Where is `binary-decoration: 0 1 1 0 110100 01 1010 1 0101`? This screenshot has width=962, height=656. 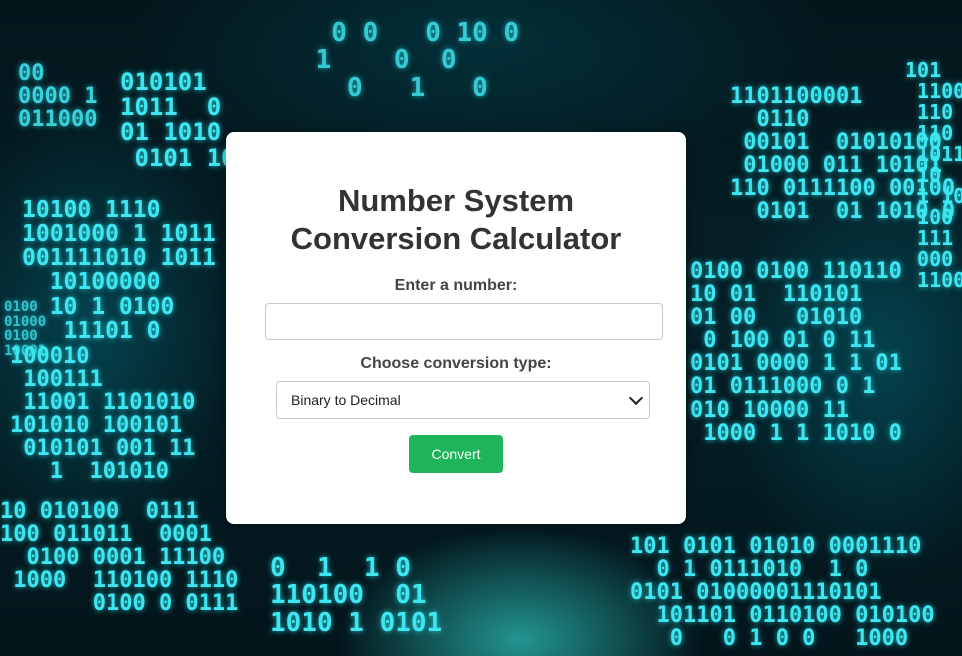 binary-decoration: 0 1 1 0 110100 01 1010 1 0101 is located at coordinates (356, 595).